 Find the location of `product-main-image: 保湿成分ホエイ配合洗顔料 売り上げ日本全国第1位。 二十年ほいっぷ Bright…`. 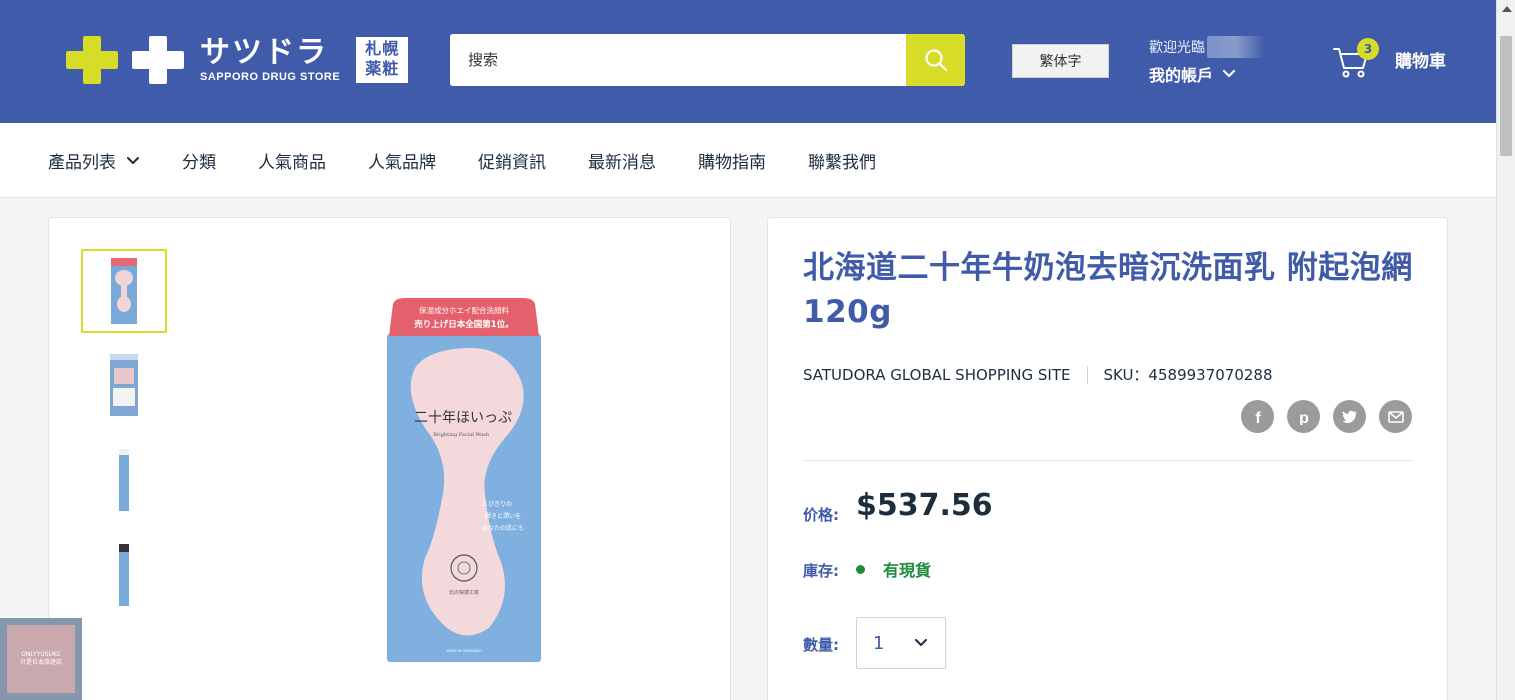

product-main-image: 保湿成分ホエイ配合洗顔料 売り上げ日本全国第1位。 二十年ほいっぷ Bright… is located at coordinates (464, 480).